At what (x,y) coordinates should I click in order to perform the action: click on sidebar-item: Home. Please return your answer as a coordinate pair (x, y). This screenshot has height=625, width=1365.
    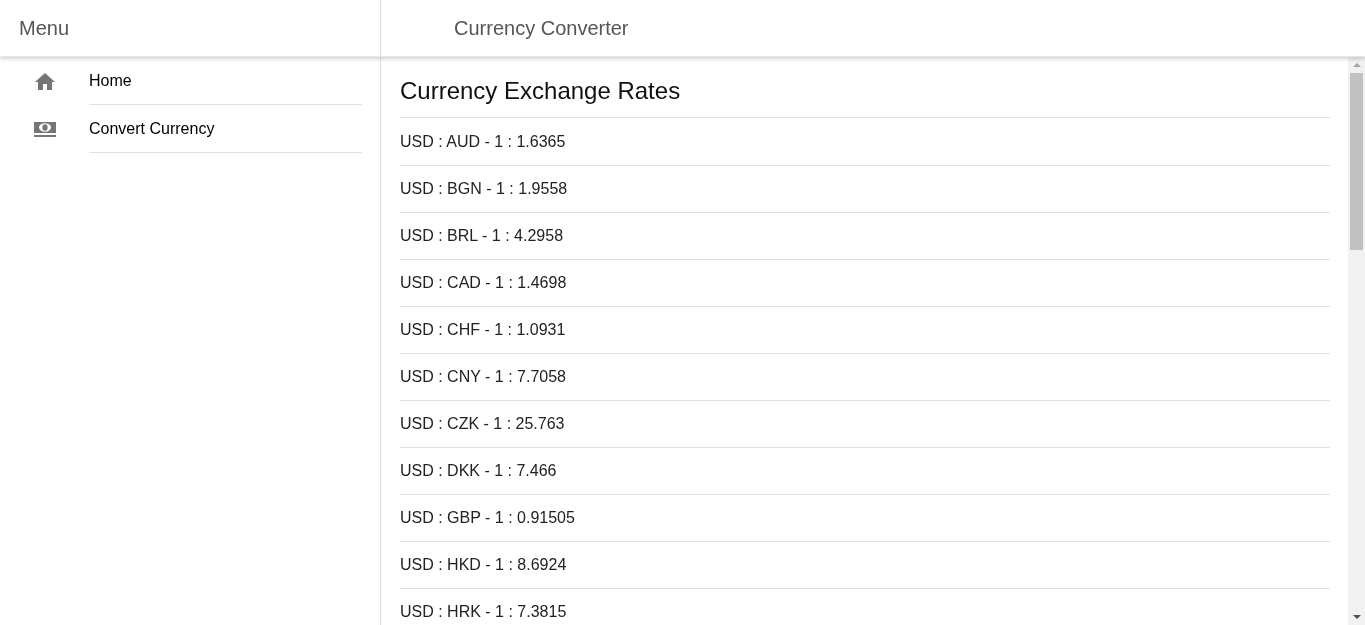
    Looking at the image, I should click on (181, 81).